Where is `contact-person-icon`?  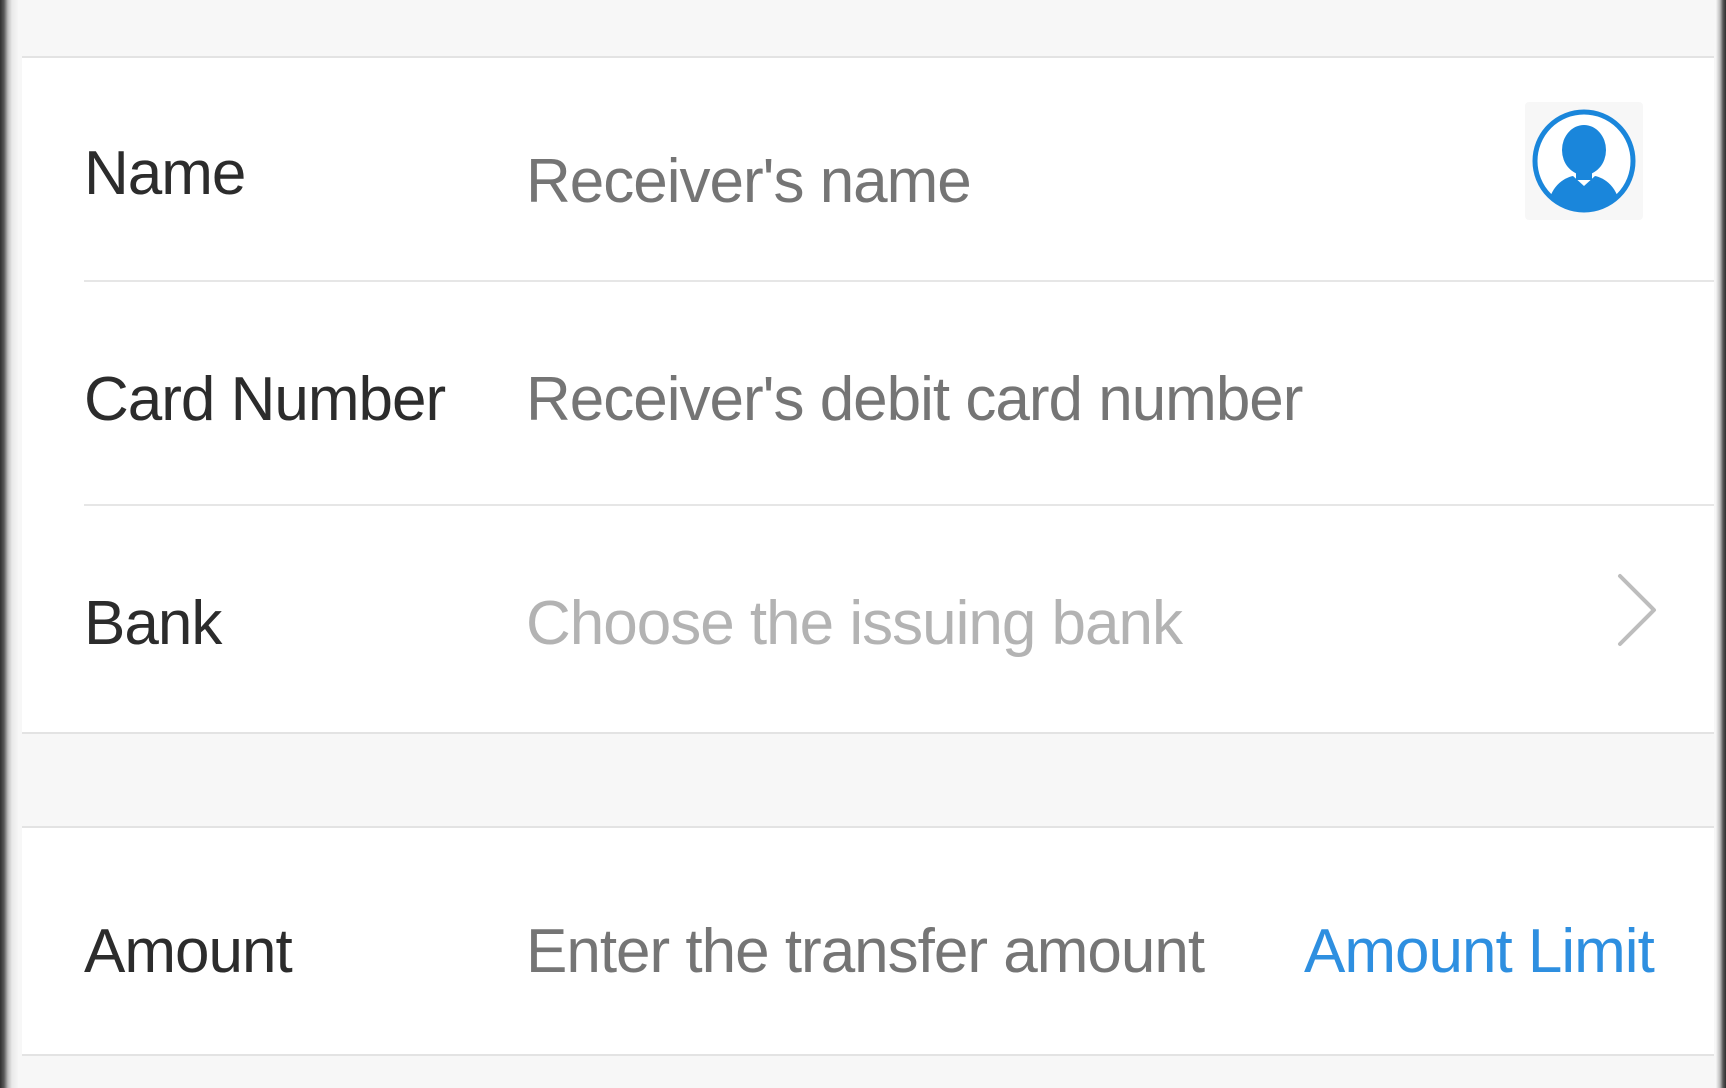 contact-person-icon is located at coordinates (1584, 161).